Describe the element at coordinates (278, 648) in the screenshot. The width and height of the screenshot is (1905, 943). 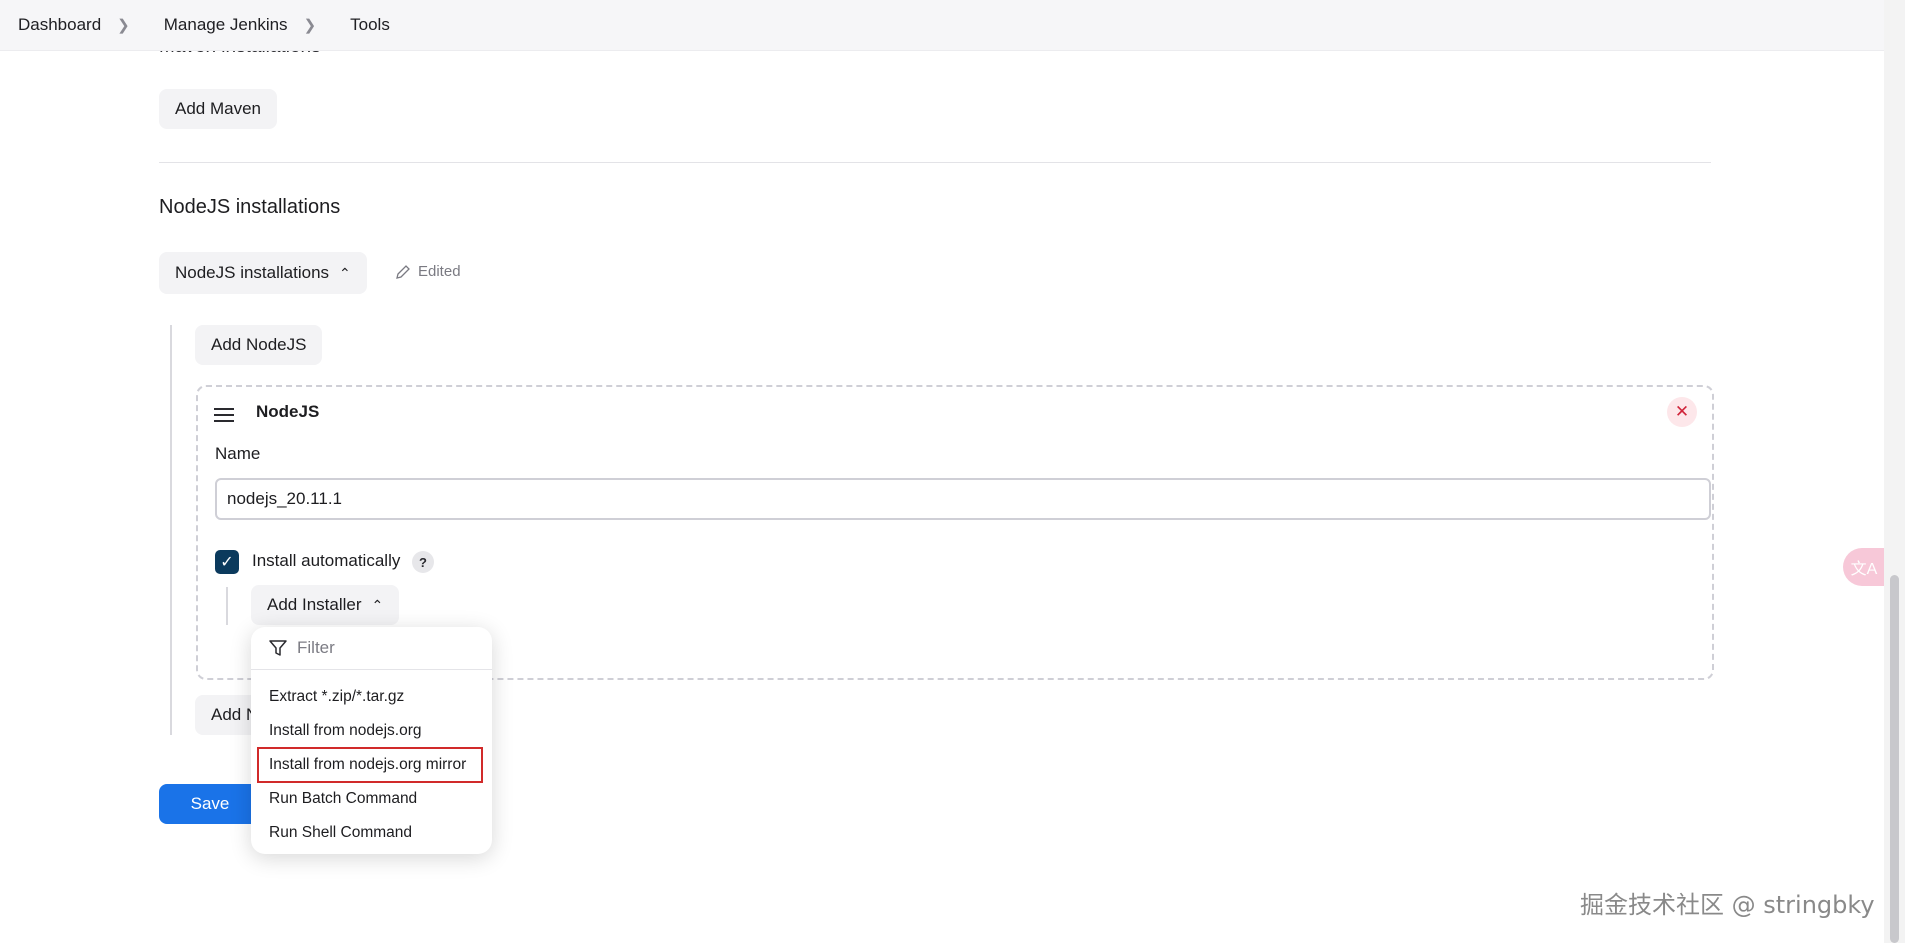
I see `filter-icon` at that location.